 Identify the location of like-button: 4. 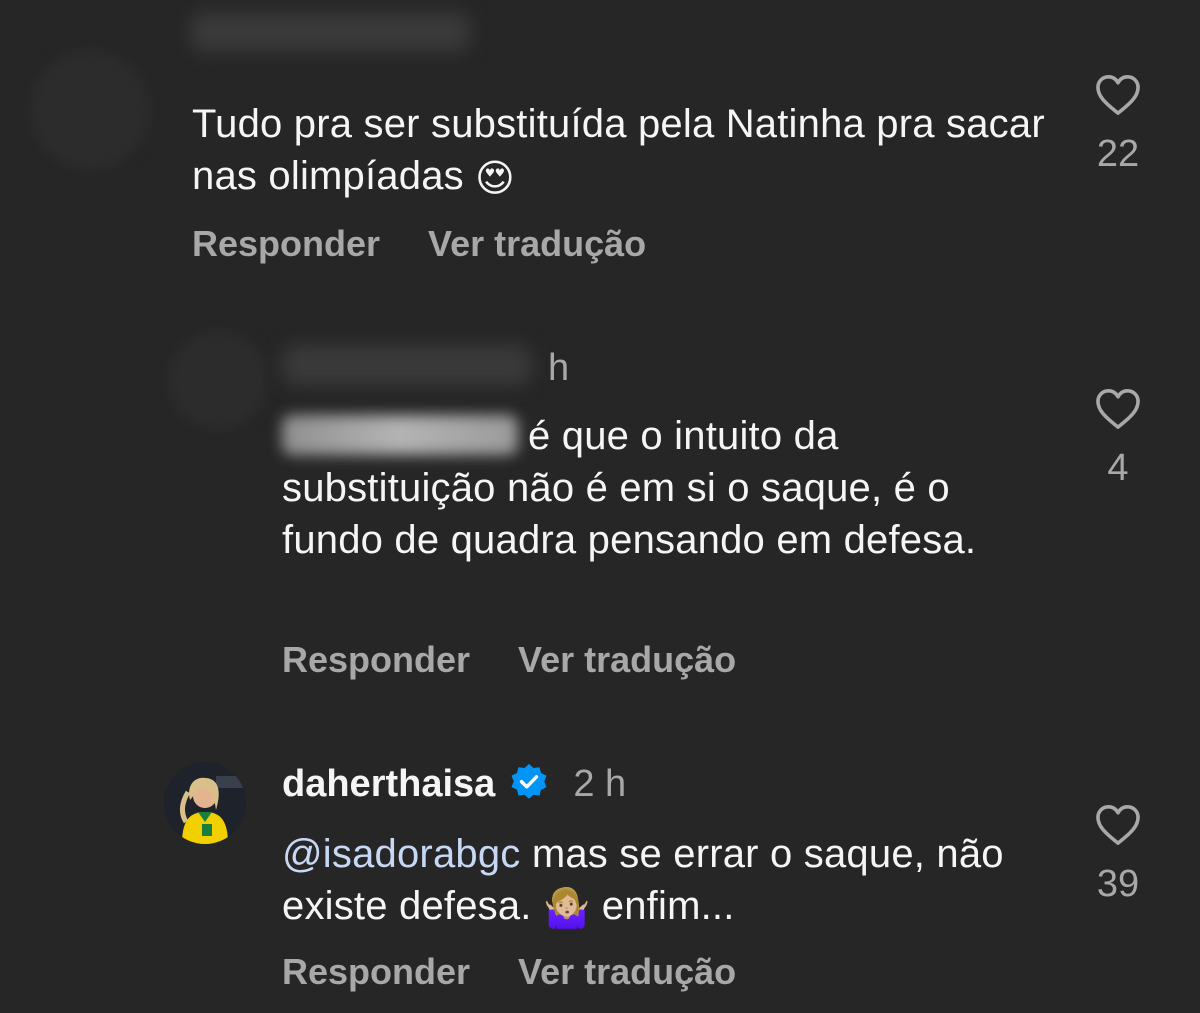
(1118, 438).